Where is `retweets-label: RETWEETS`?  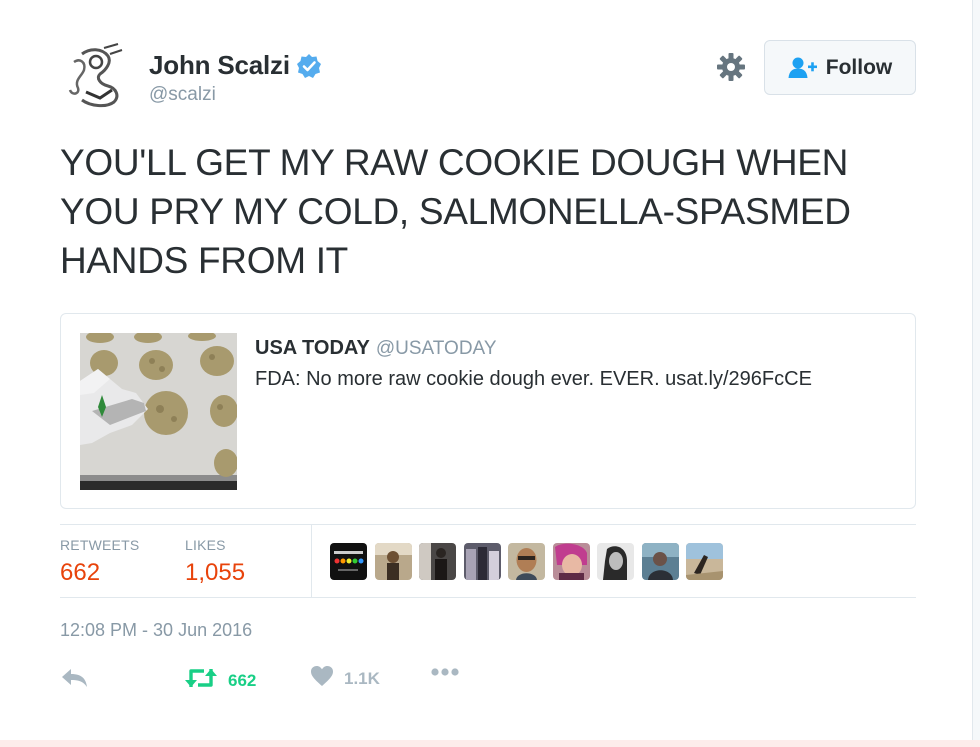 retweets-label: RETWEETS is located at coordinates (100, 545).